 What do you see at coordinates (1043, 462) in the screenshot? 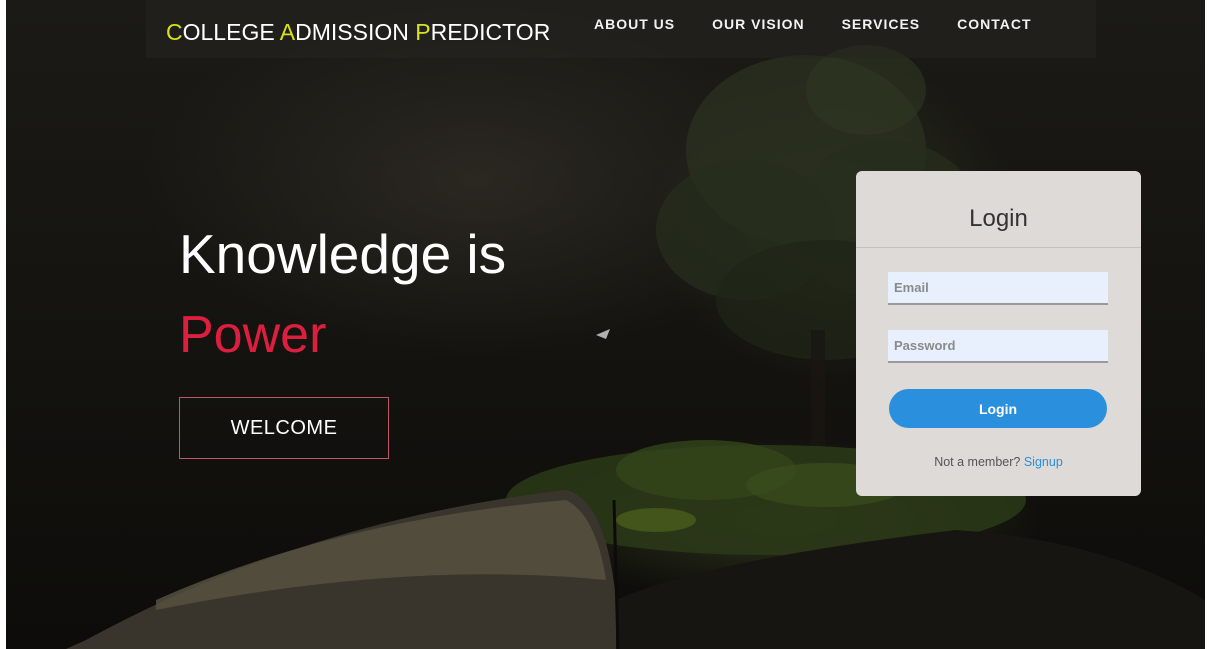
I see `signup-link: Signup` at bounding box center [1043, 462].